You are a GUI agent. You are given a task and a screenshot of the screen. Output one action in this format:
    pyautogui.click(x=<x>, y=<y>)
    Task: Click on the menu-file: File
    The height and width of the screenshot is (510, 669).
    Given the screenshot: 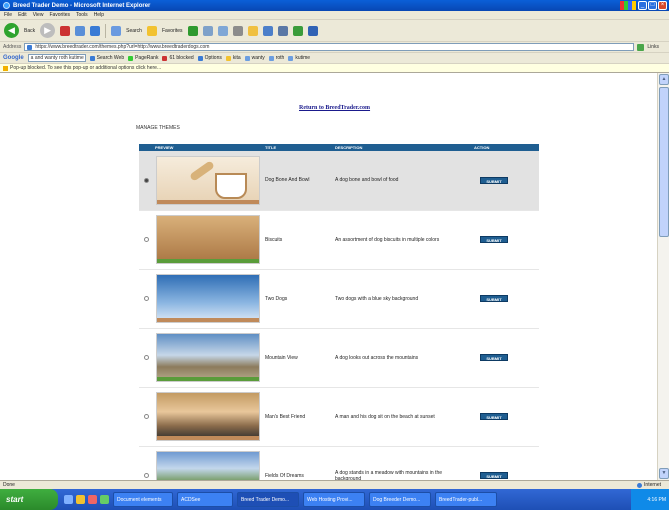 What is the action you would take?
    pyautogui.click(x=8, y=15)
    